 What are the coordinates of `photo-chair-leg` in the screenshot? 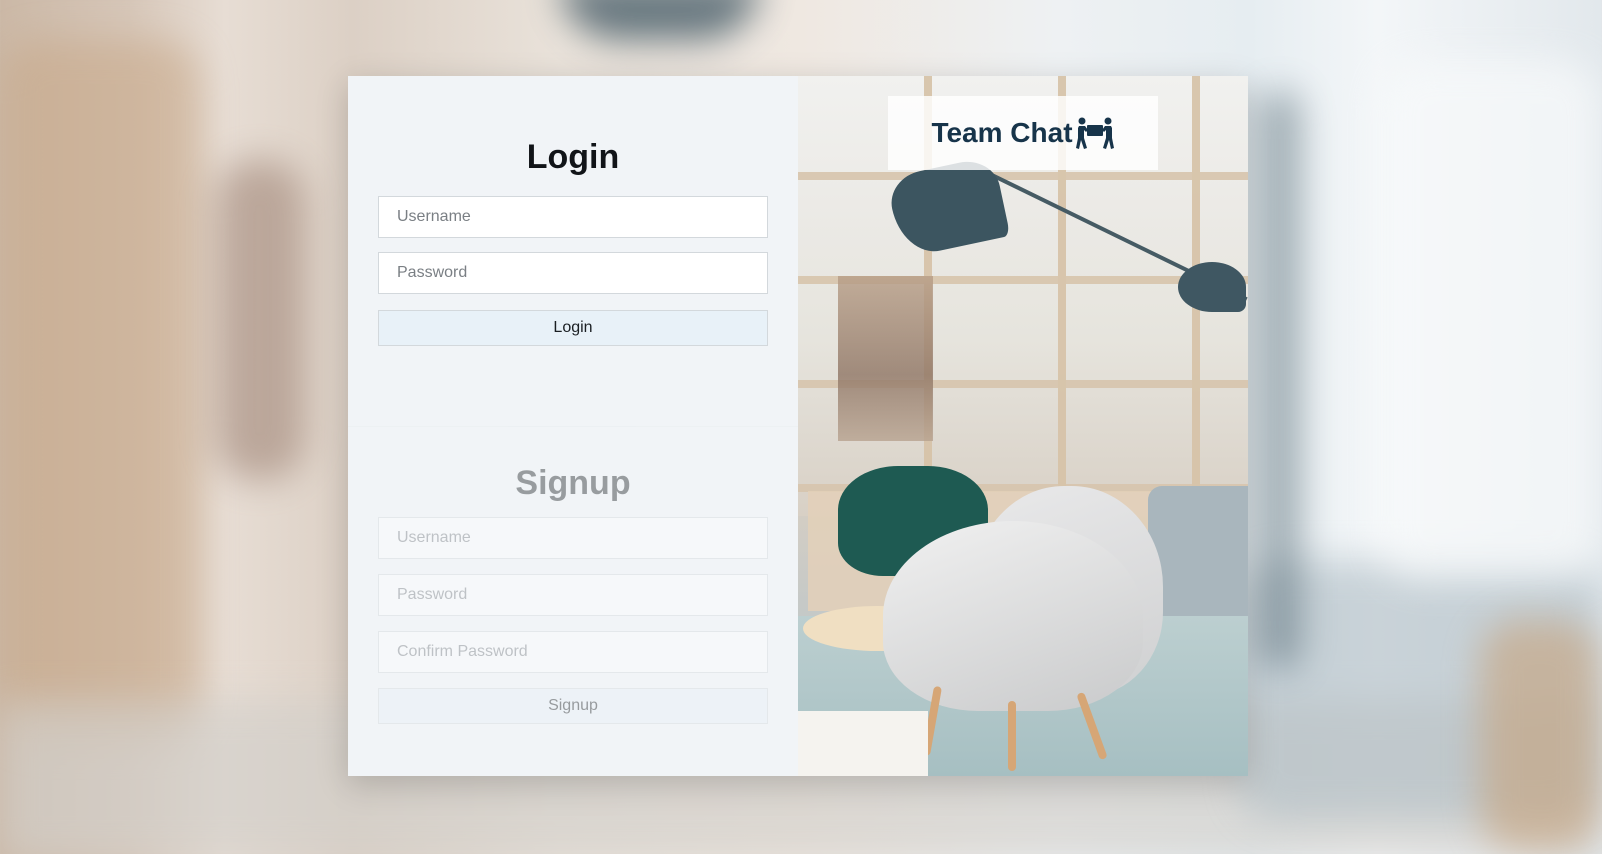 It's located at (1012, 736).